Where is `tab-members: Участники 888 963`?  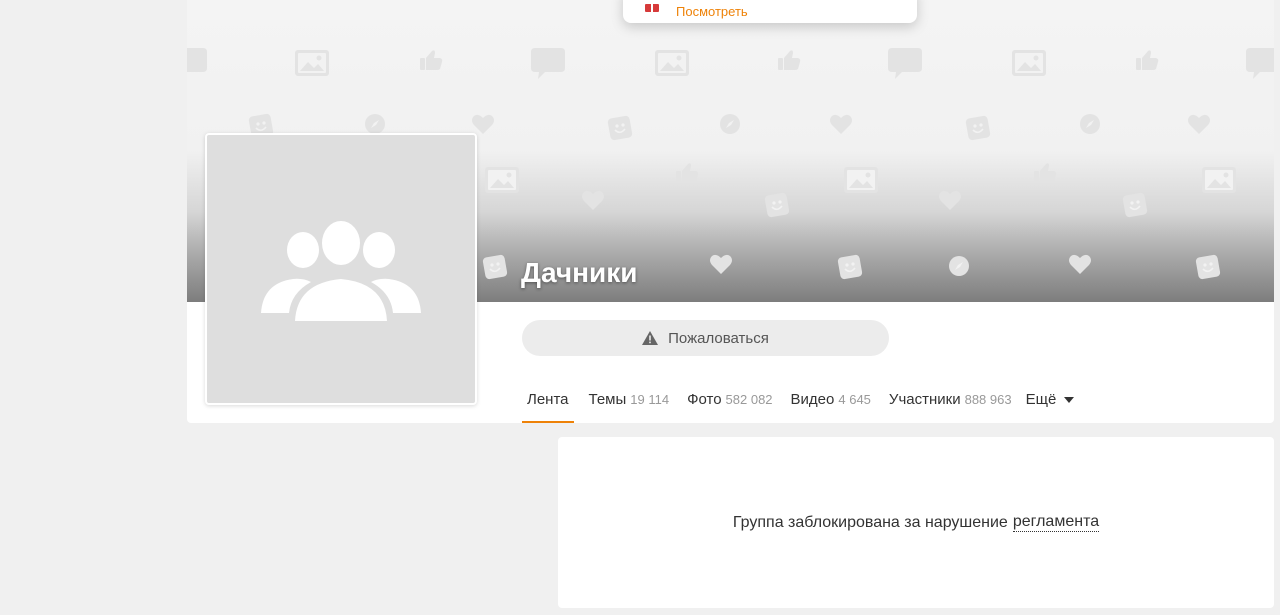
tab-members: Участники 888 963 is located at coordinates (950, 399).